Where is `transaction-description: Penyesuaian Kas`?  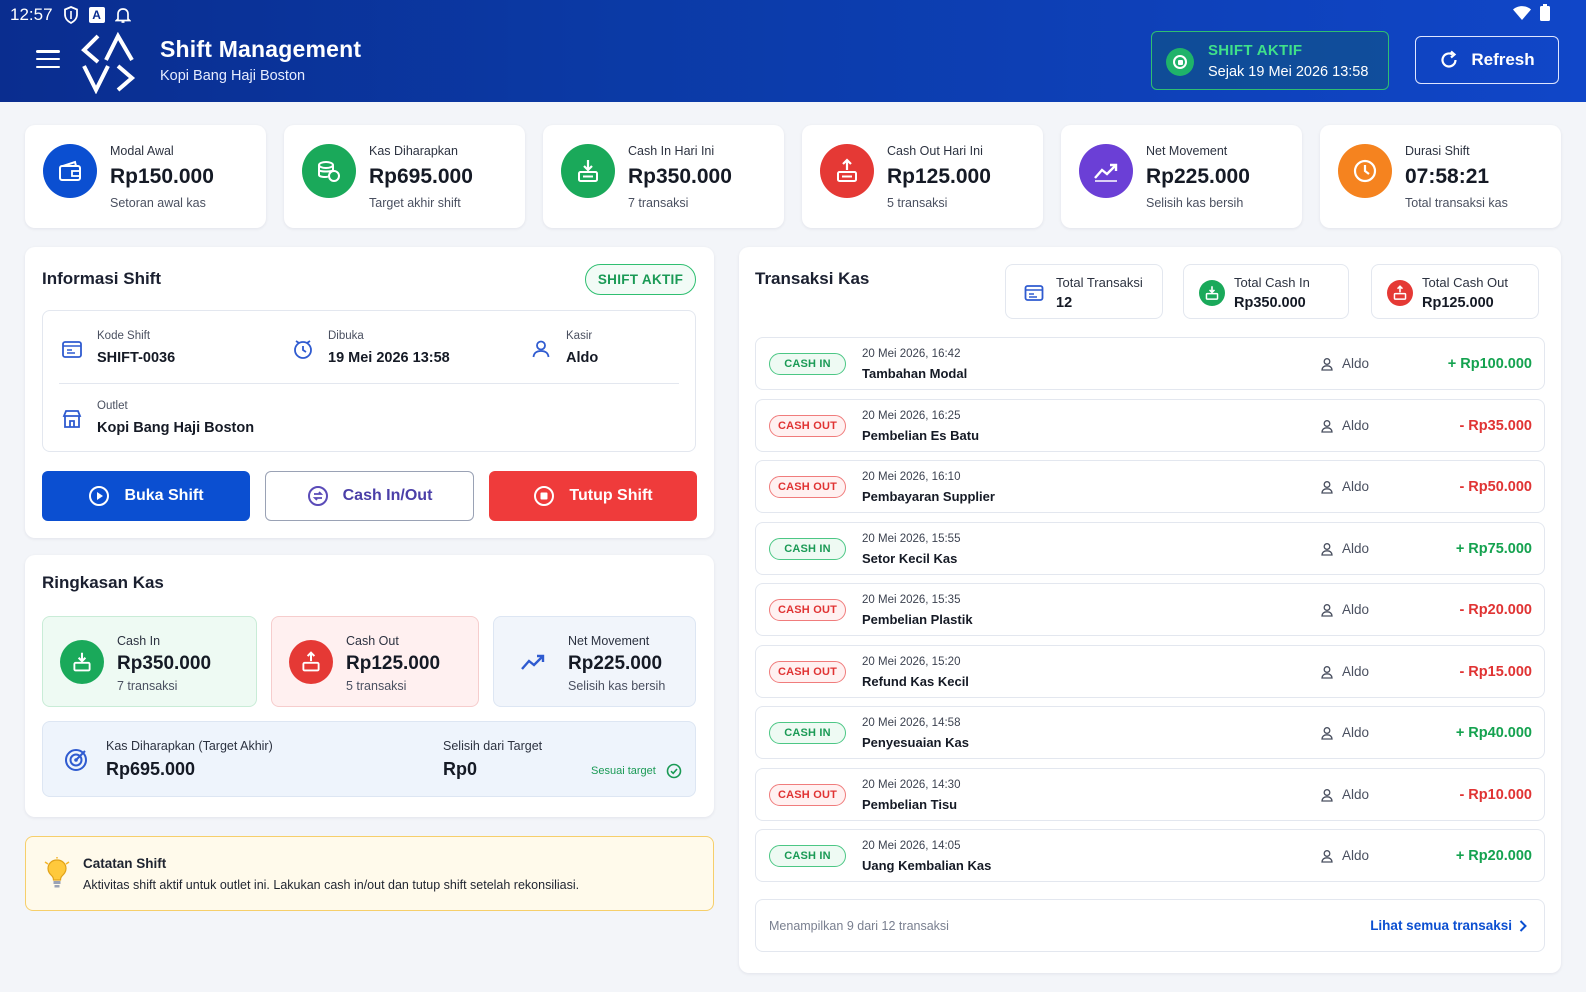
transaction-description: Penyesuaian Kas is located at coordinates (915, 742).